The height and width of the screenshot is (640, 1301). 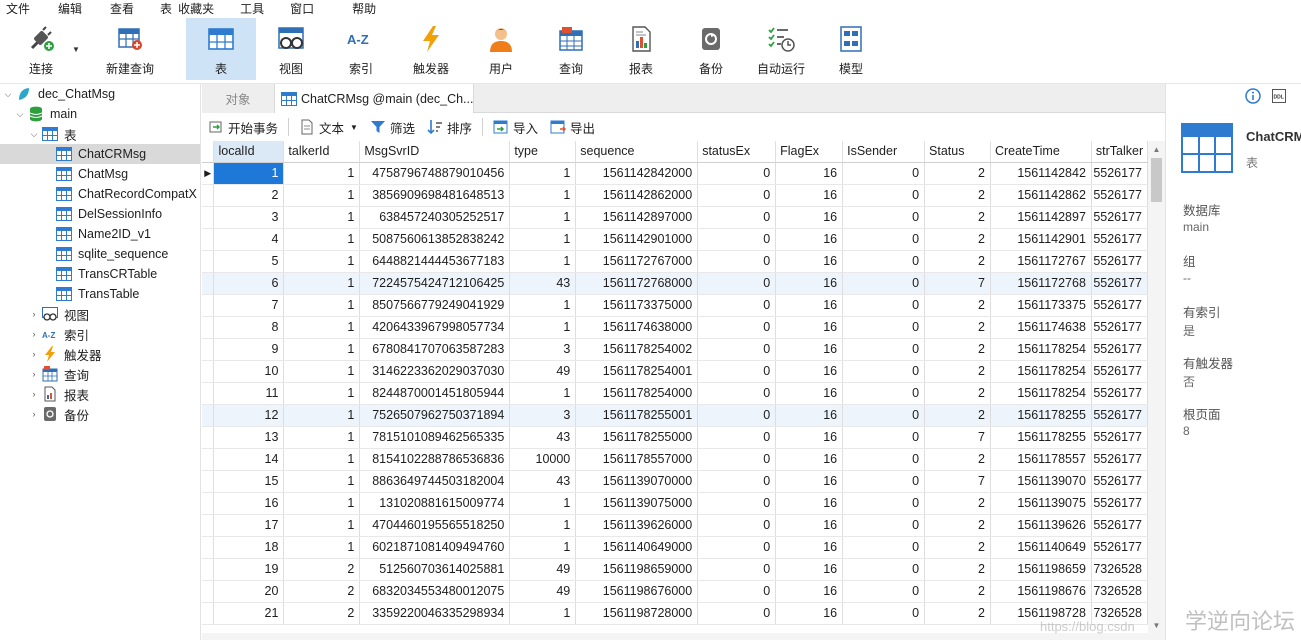 I want to click on table-cell: 5, so click(x=249, y=261).